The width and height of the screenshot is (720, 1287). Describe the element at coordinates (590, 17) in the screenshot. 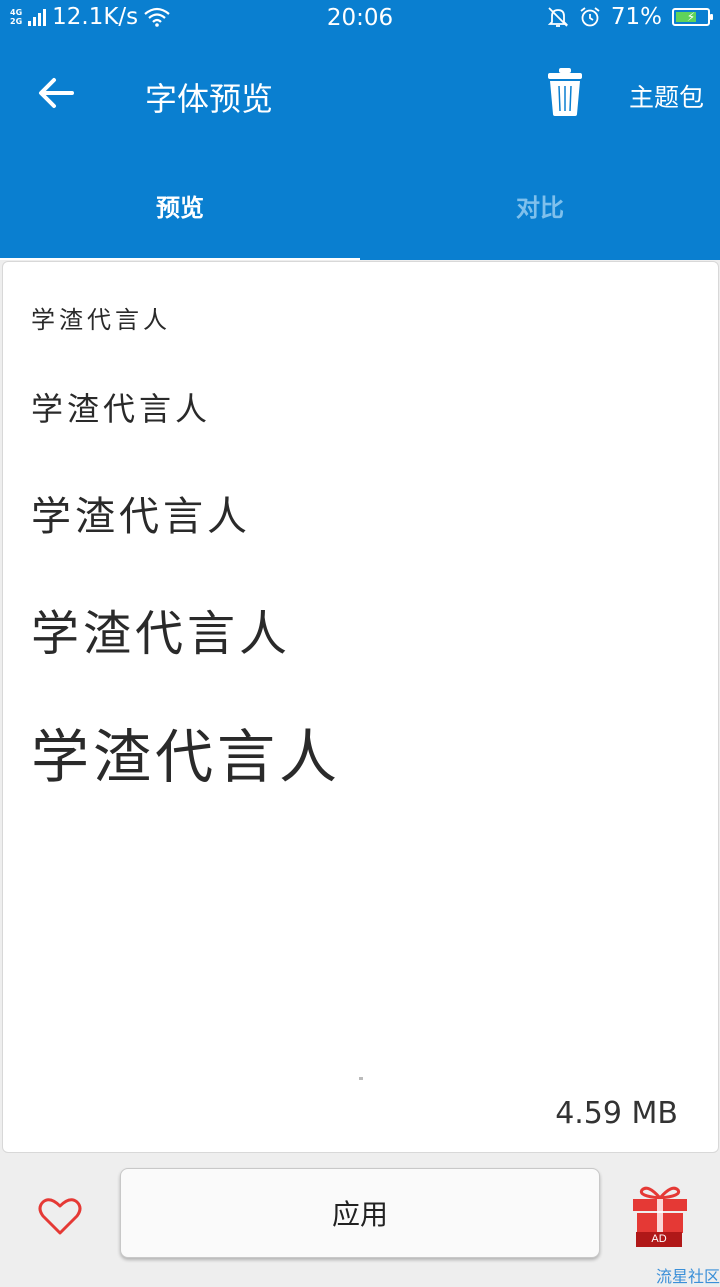

I see `alarm-icon` at that location.